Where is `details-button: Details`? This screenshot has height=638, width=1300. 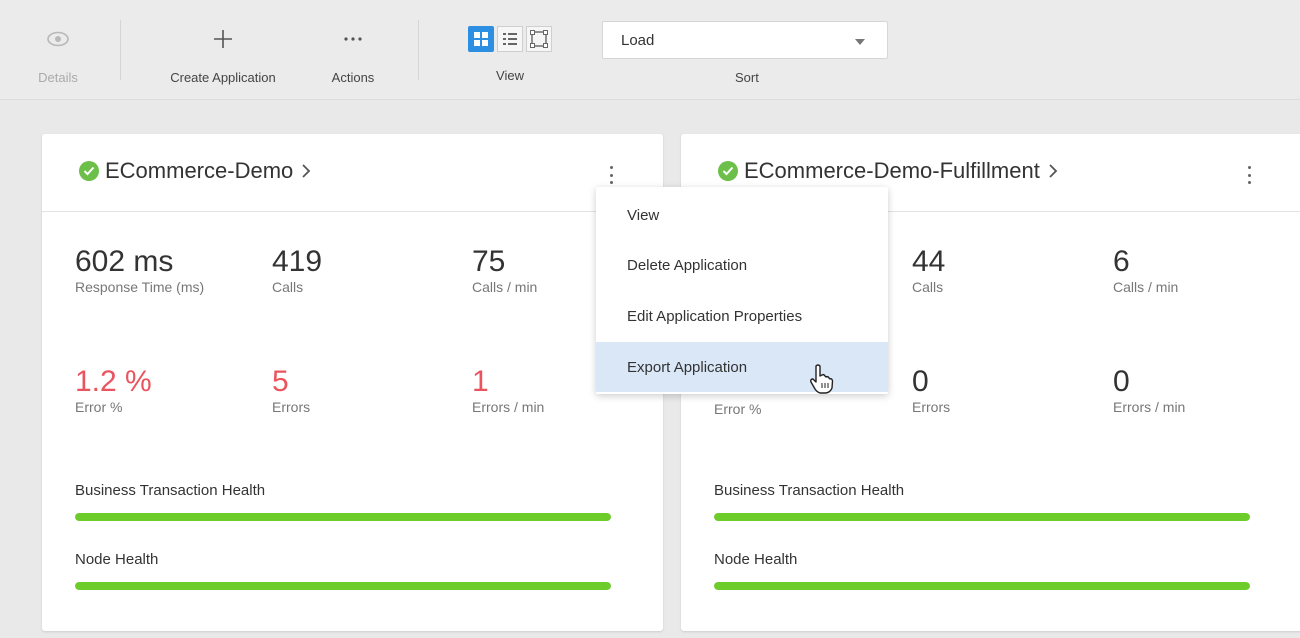 details-button: Details is located at coordinates (58, 50).